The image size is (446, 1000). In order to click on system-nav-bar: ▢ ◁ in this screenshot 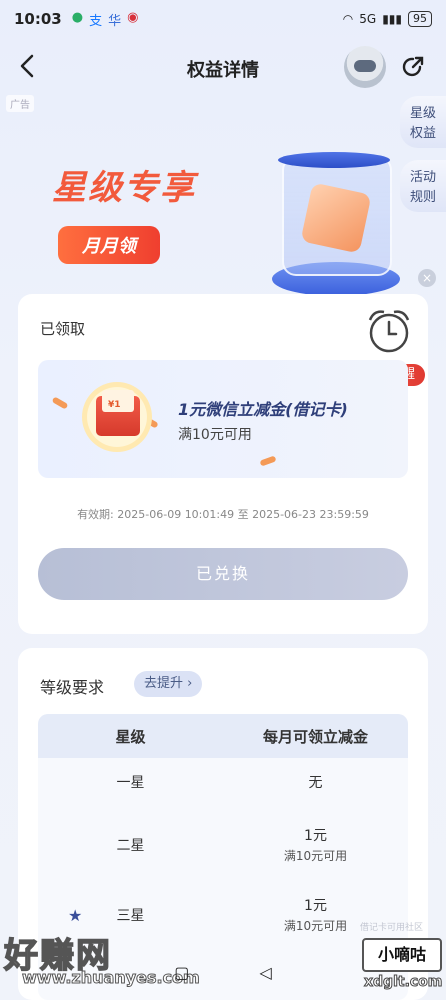, I will do `click(223, 972)`.